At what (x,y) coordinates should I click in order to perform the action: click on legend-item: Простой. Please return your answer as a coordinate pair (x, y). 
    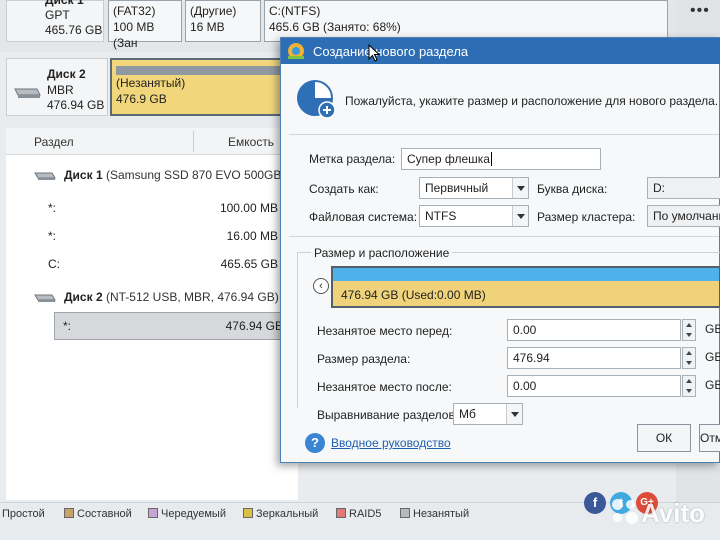
    Looking at the image, I should click on (23, 514).